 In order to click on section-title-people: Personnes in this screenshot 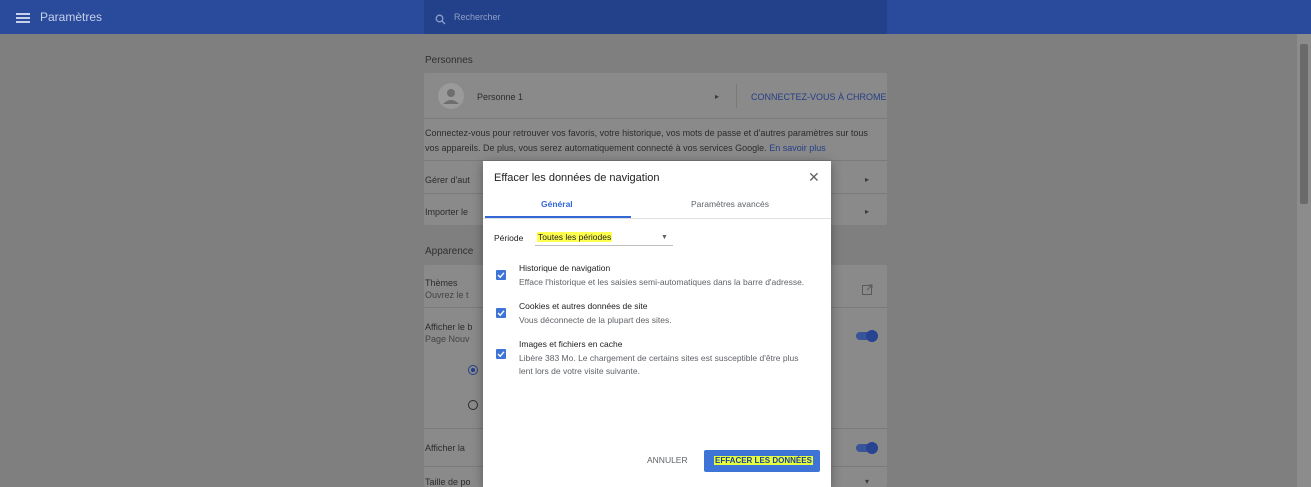, I will do `click(449, 60)`.